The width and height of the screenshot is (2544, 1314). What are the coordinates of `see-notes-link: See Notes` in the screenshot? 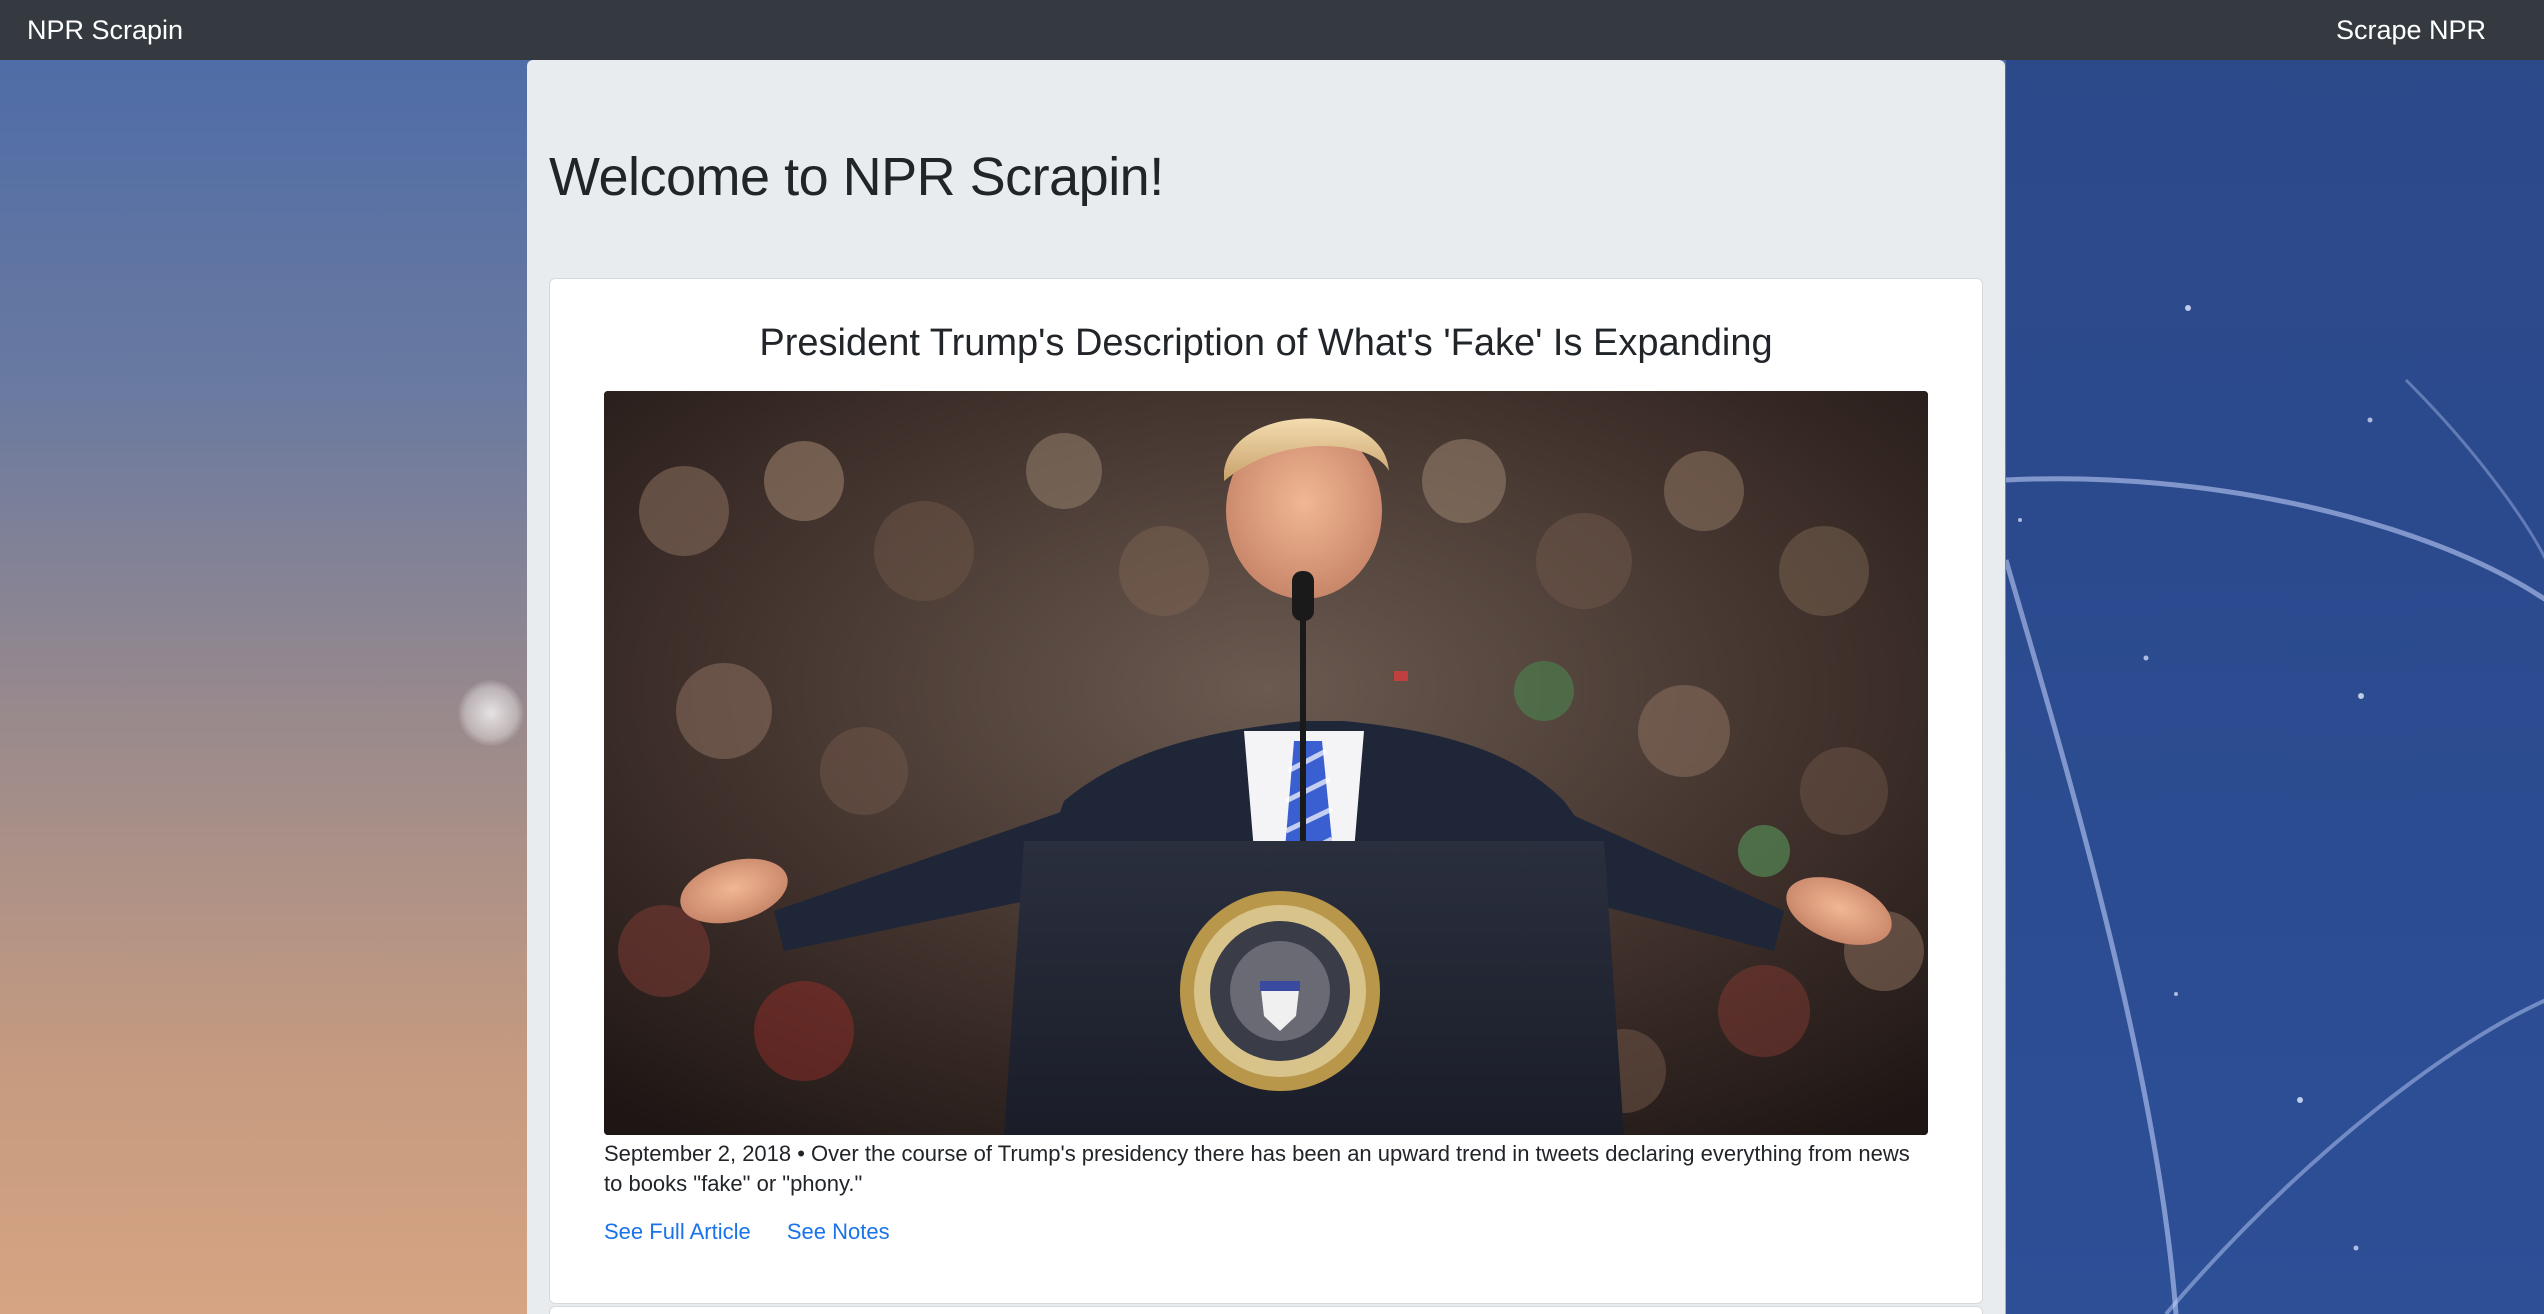 It's located at (838, 1231).